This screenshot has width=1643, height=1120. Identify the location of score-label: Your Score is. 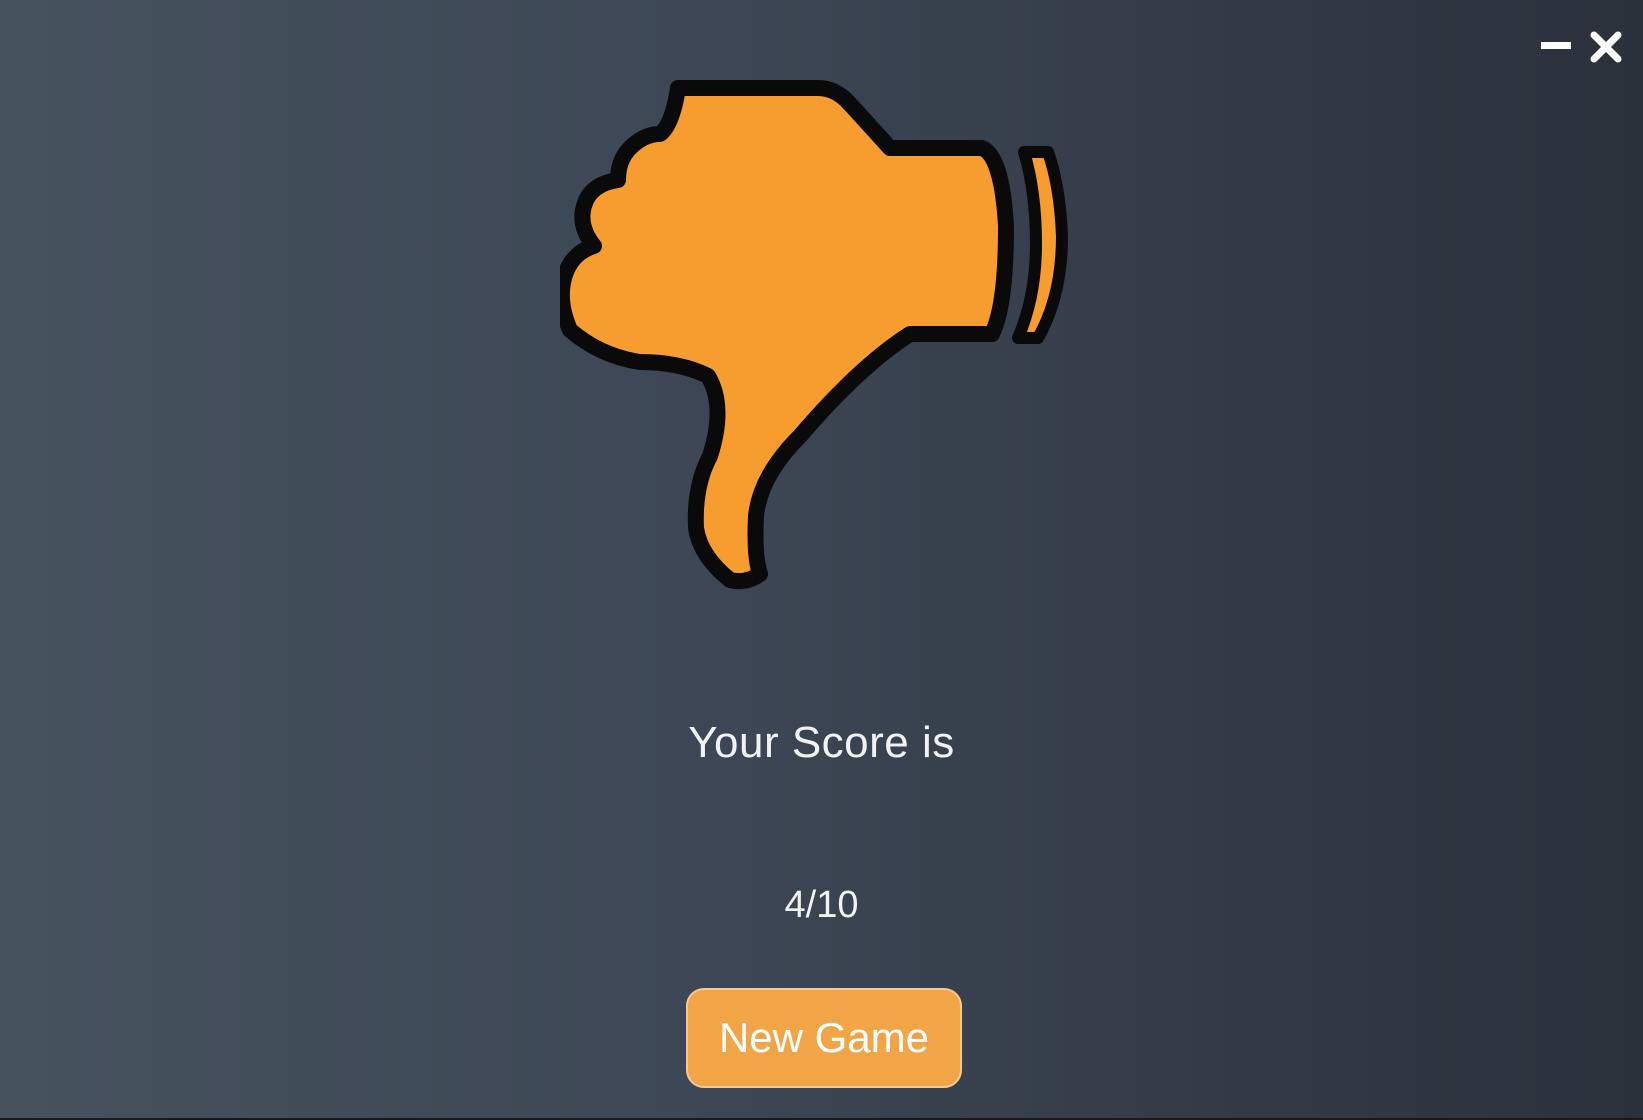
(821, 742).